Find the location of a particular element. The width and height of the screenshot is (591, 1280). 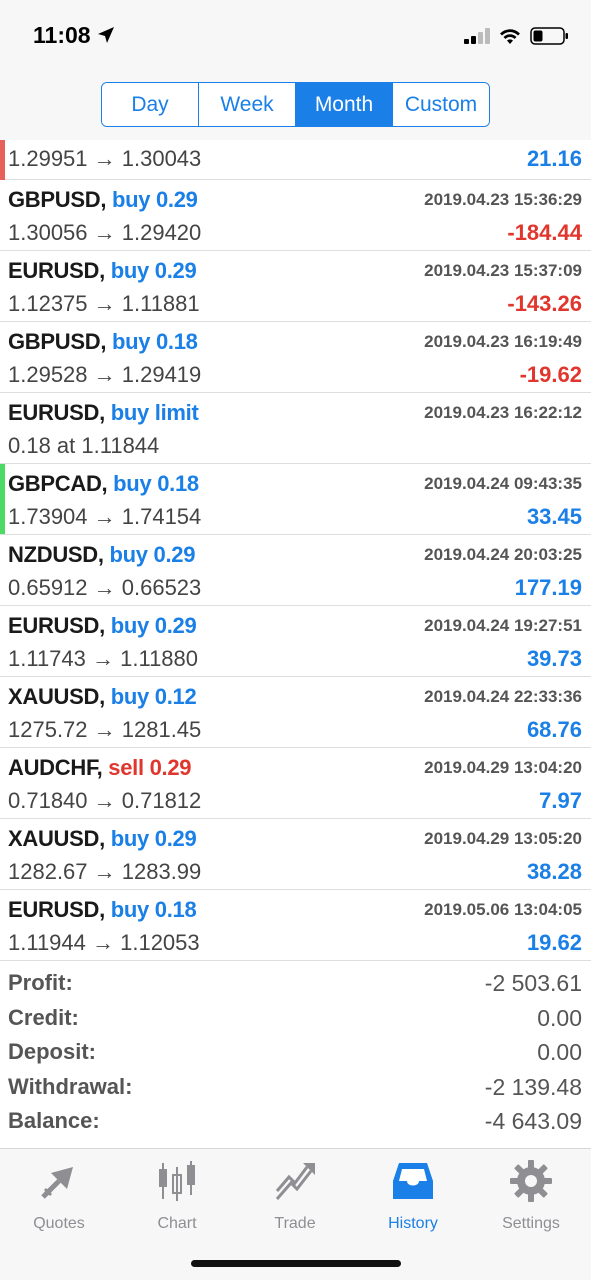

trade-title: GBPUSD, buy 0.29 is located at coordinates (103, 200).